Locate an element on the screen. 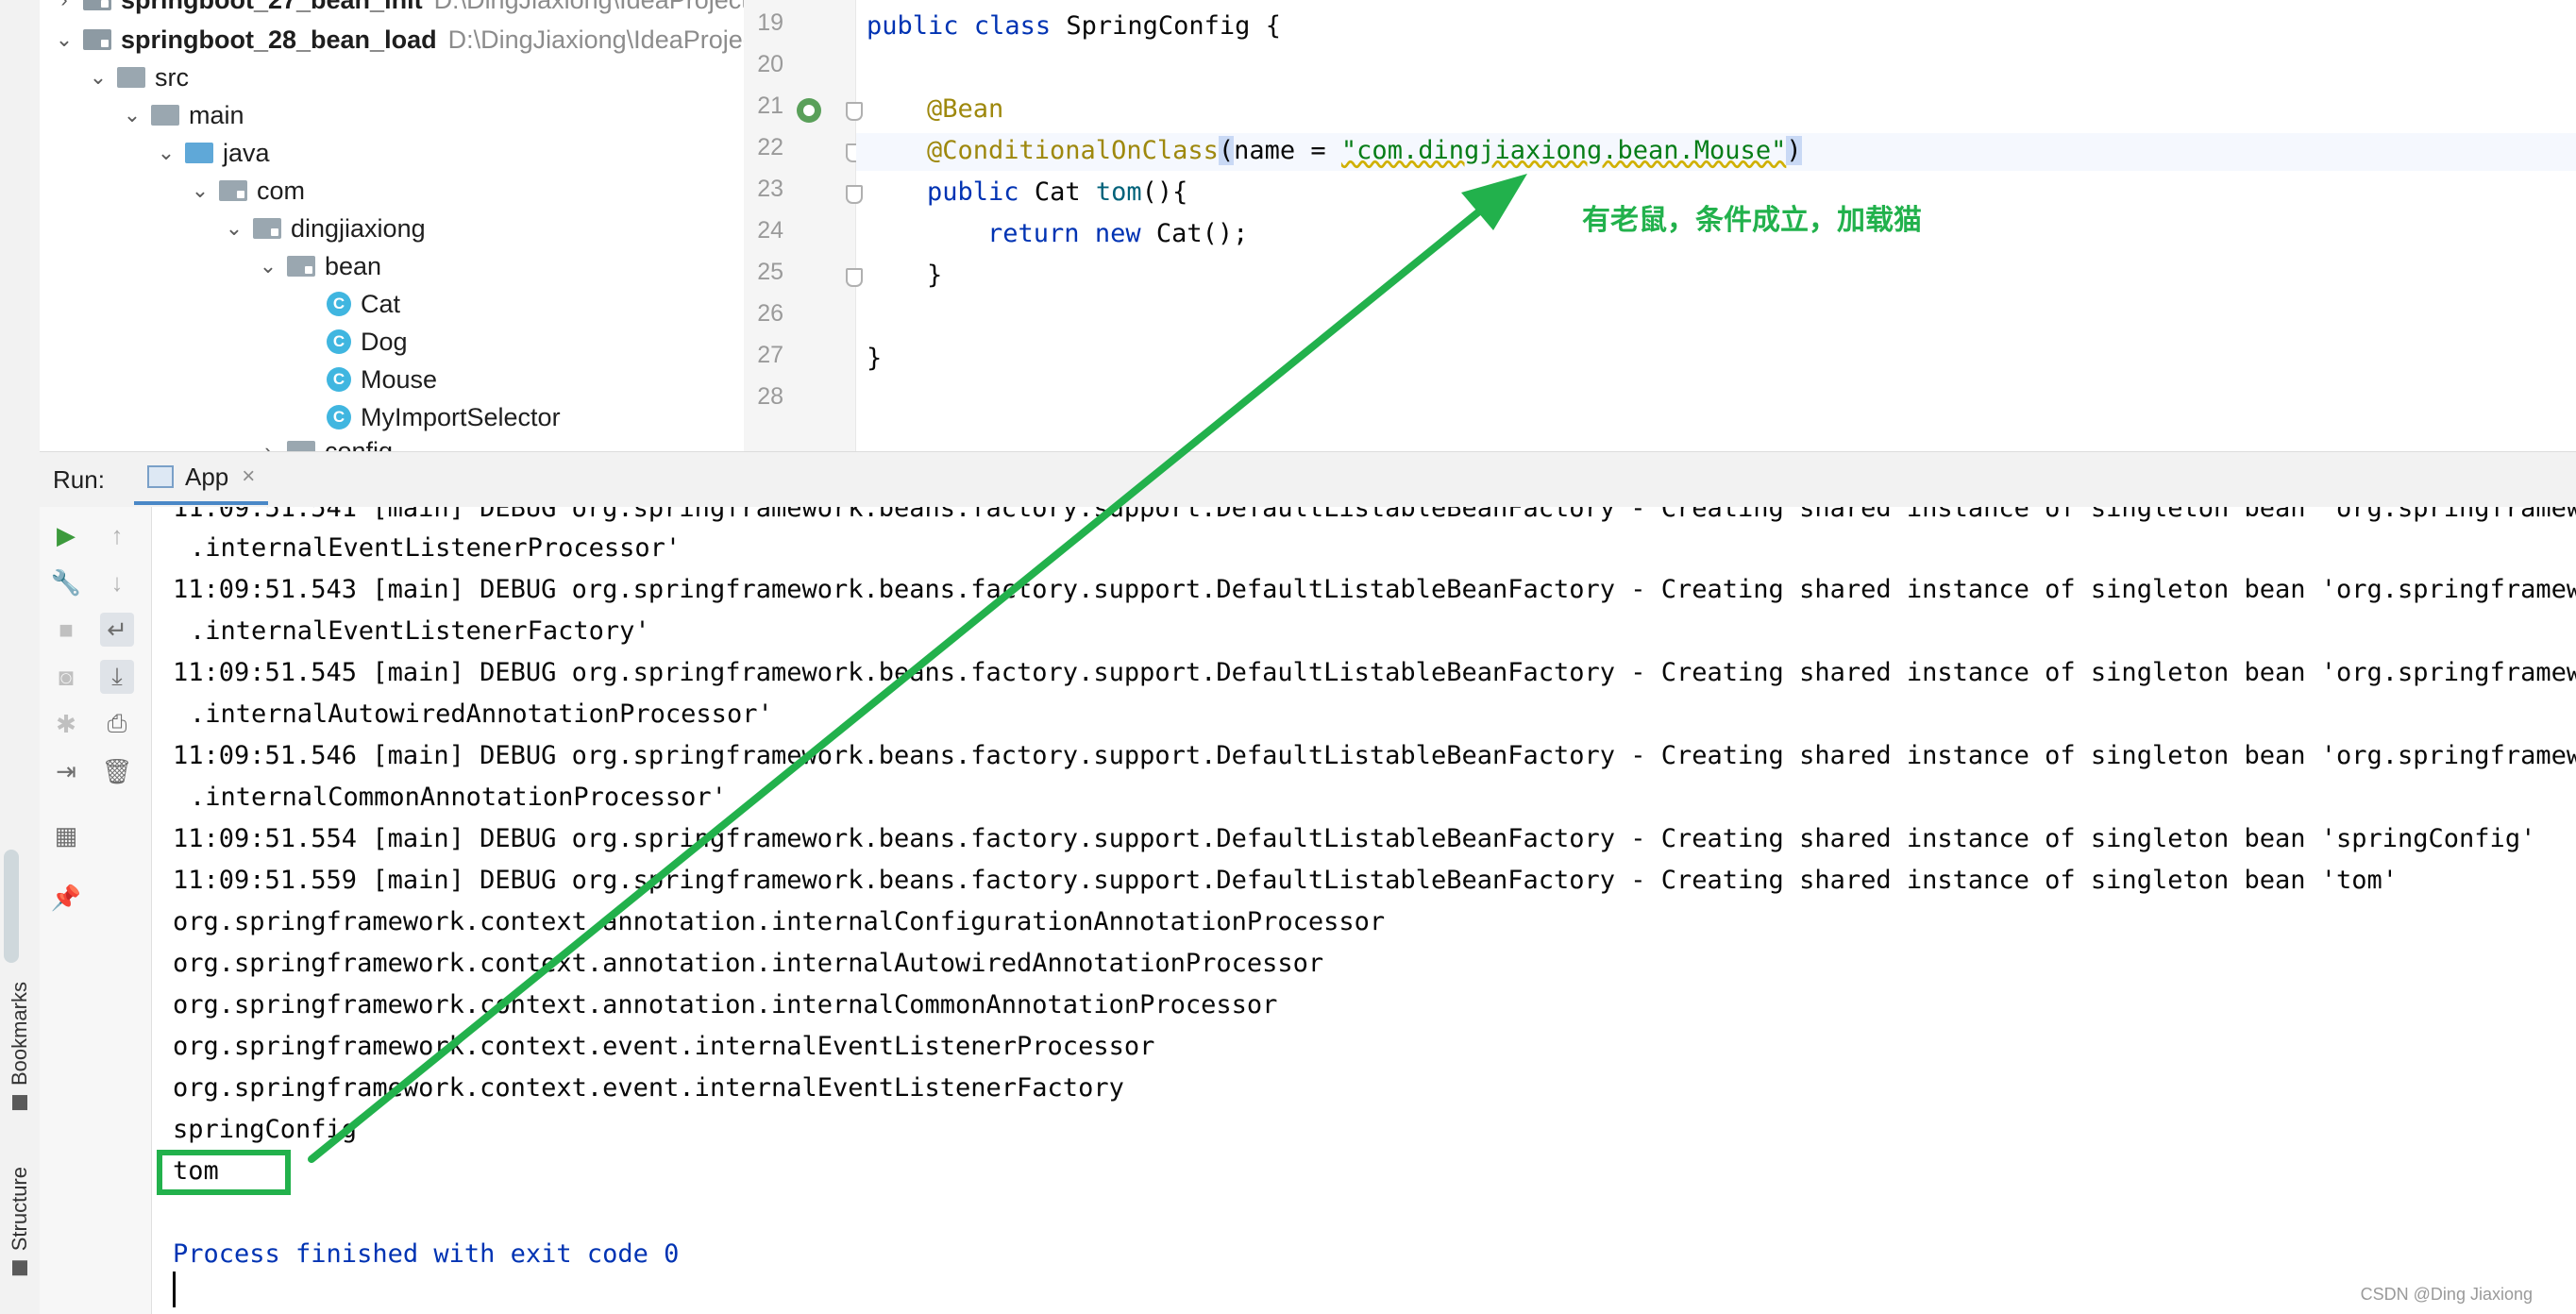  annotation-highlight-box is located at coordinates (224, 1172).